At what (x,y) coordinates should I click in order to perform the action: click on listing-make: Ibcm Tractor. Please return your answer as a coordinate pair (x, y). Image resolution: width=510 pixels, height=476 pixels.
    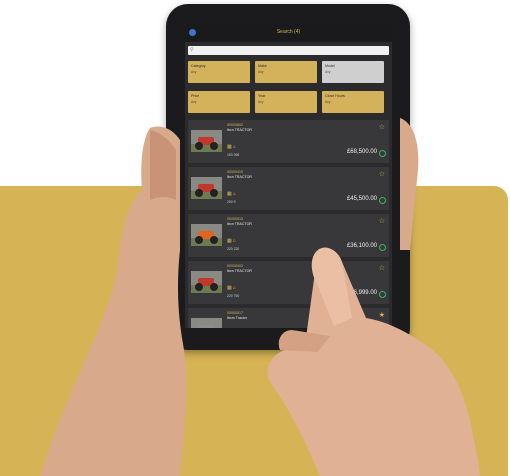
    Looking at the image, I should click on (237, 318).